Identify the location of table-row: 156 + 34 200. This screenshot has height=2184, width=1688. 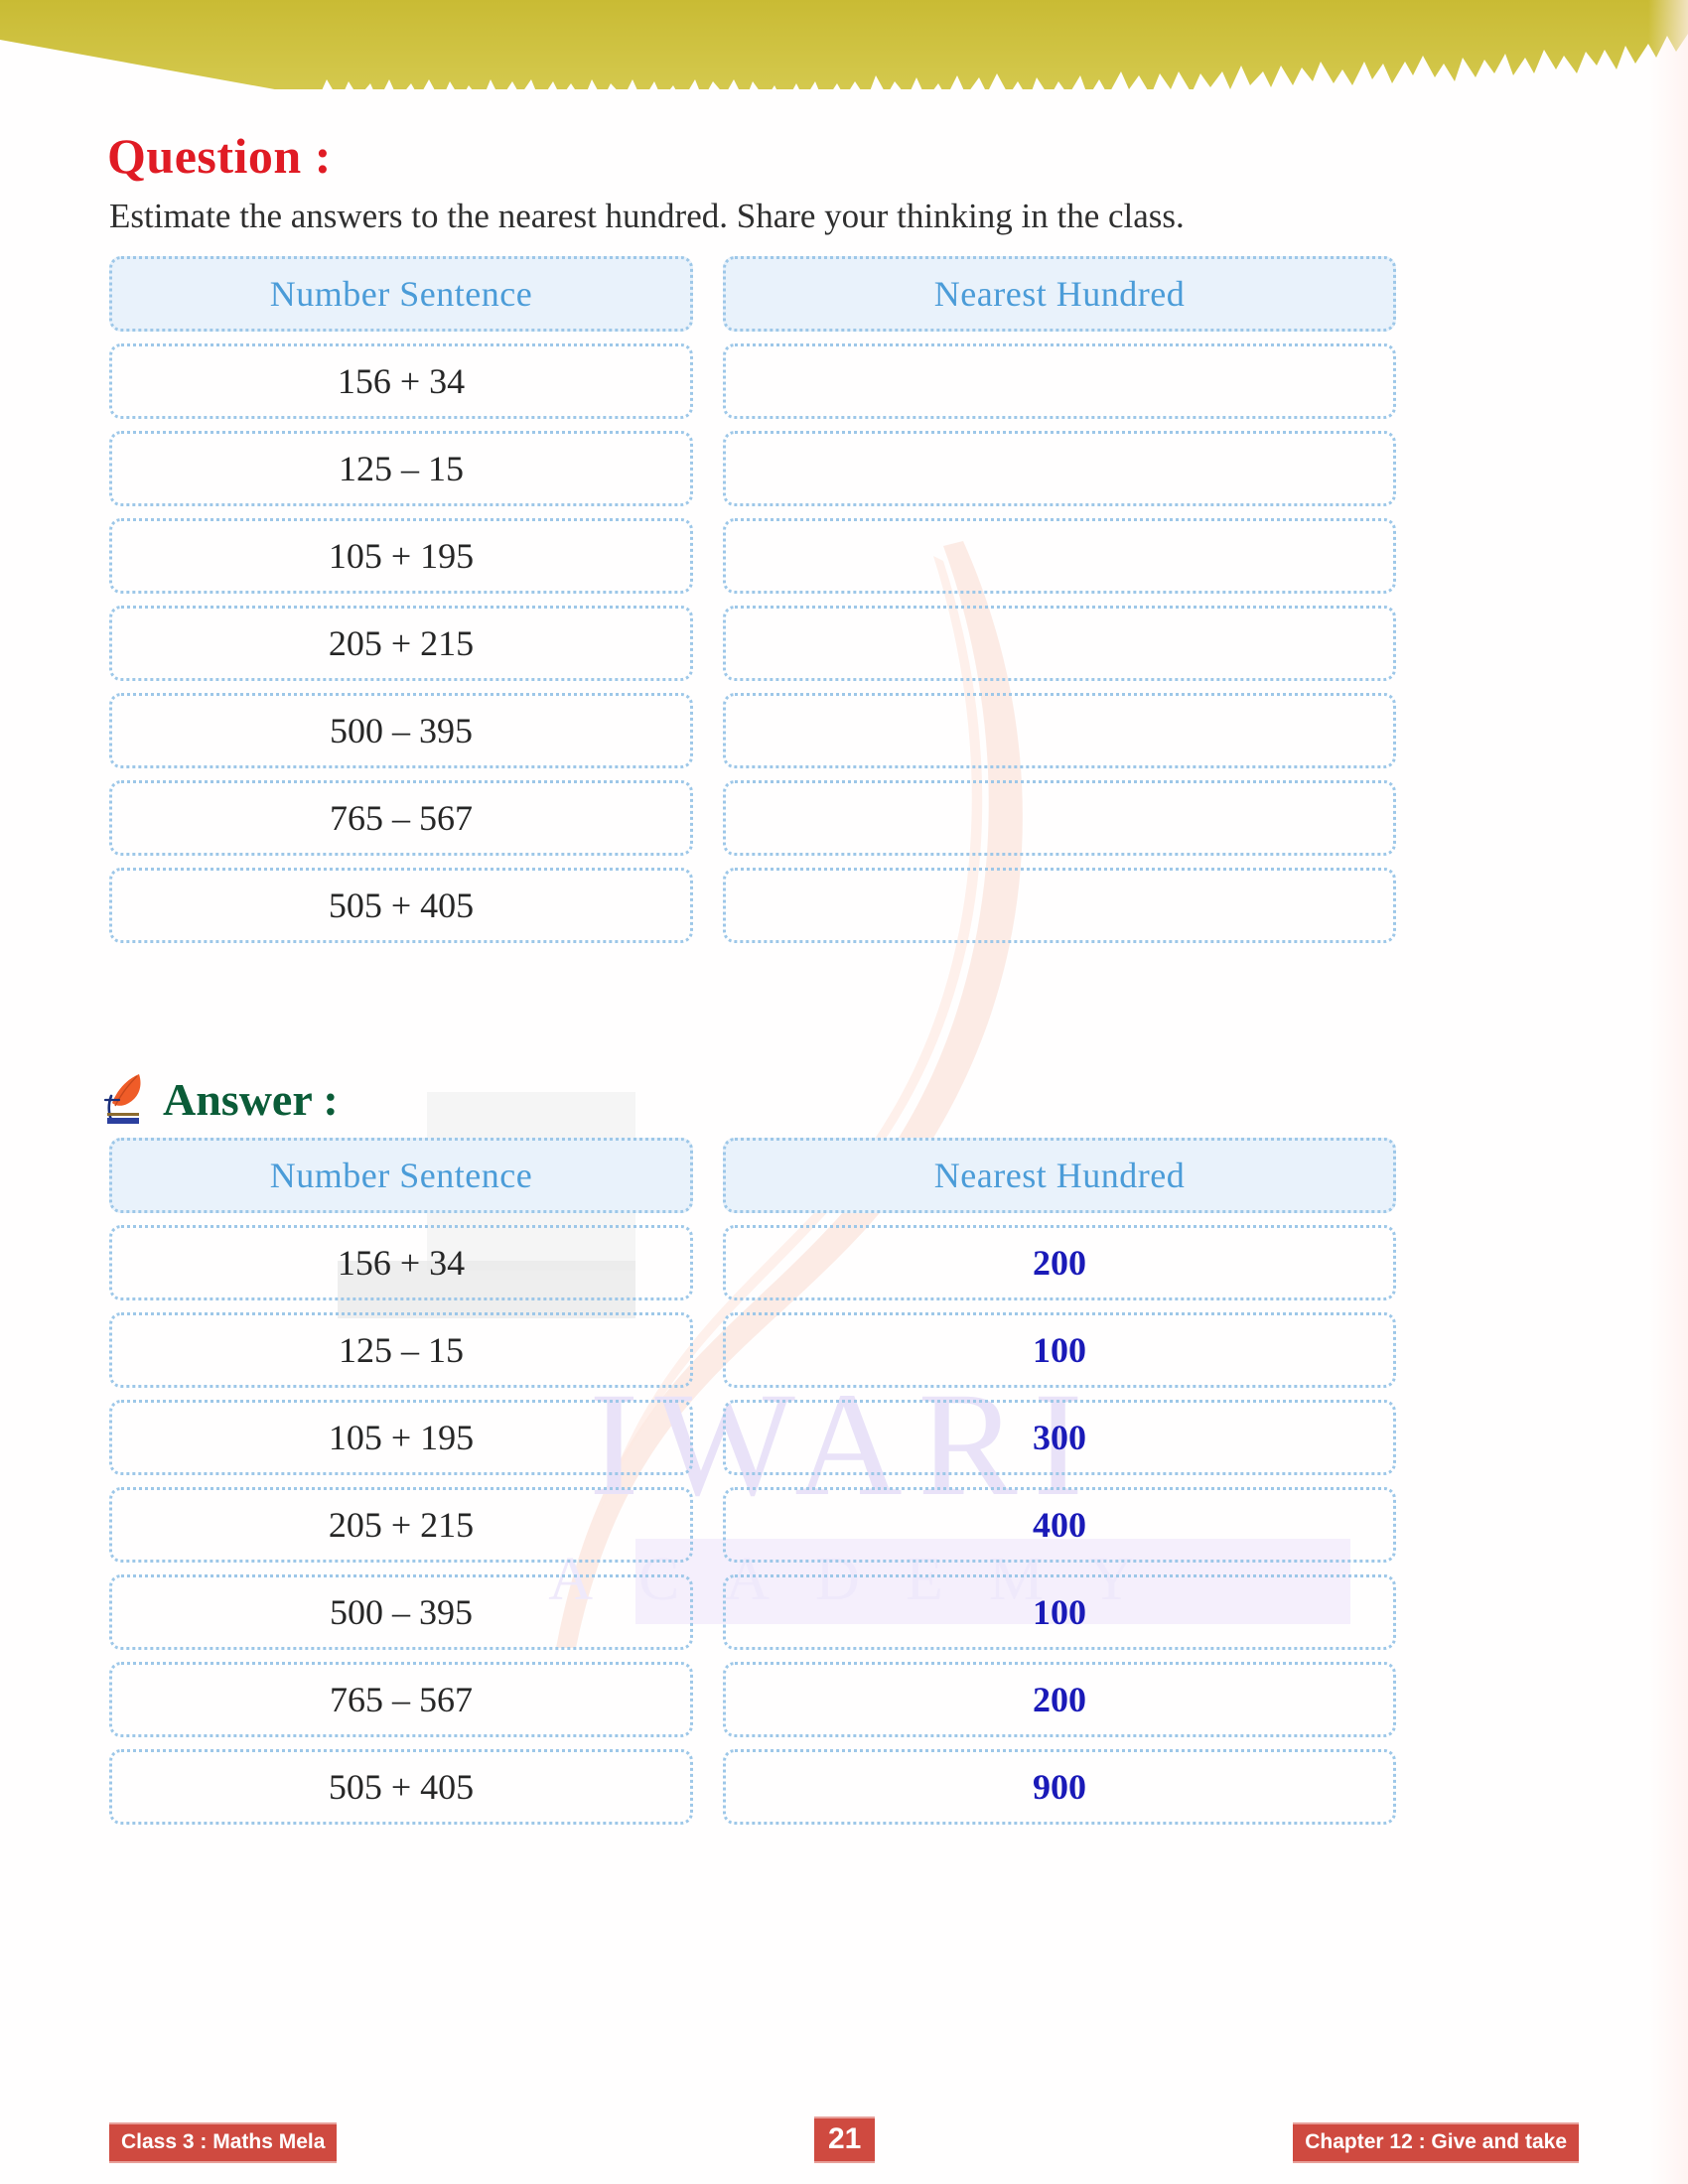
(754, 1262).